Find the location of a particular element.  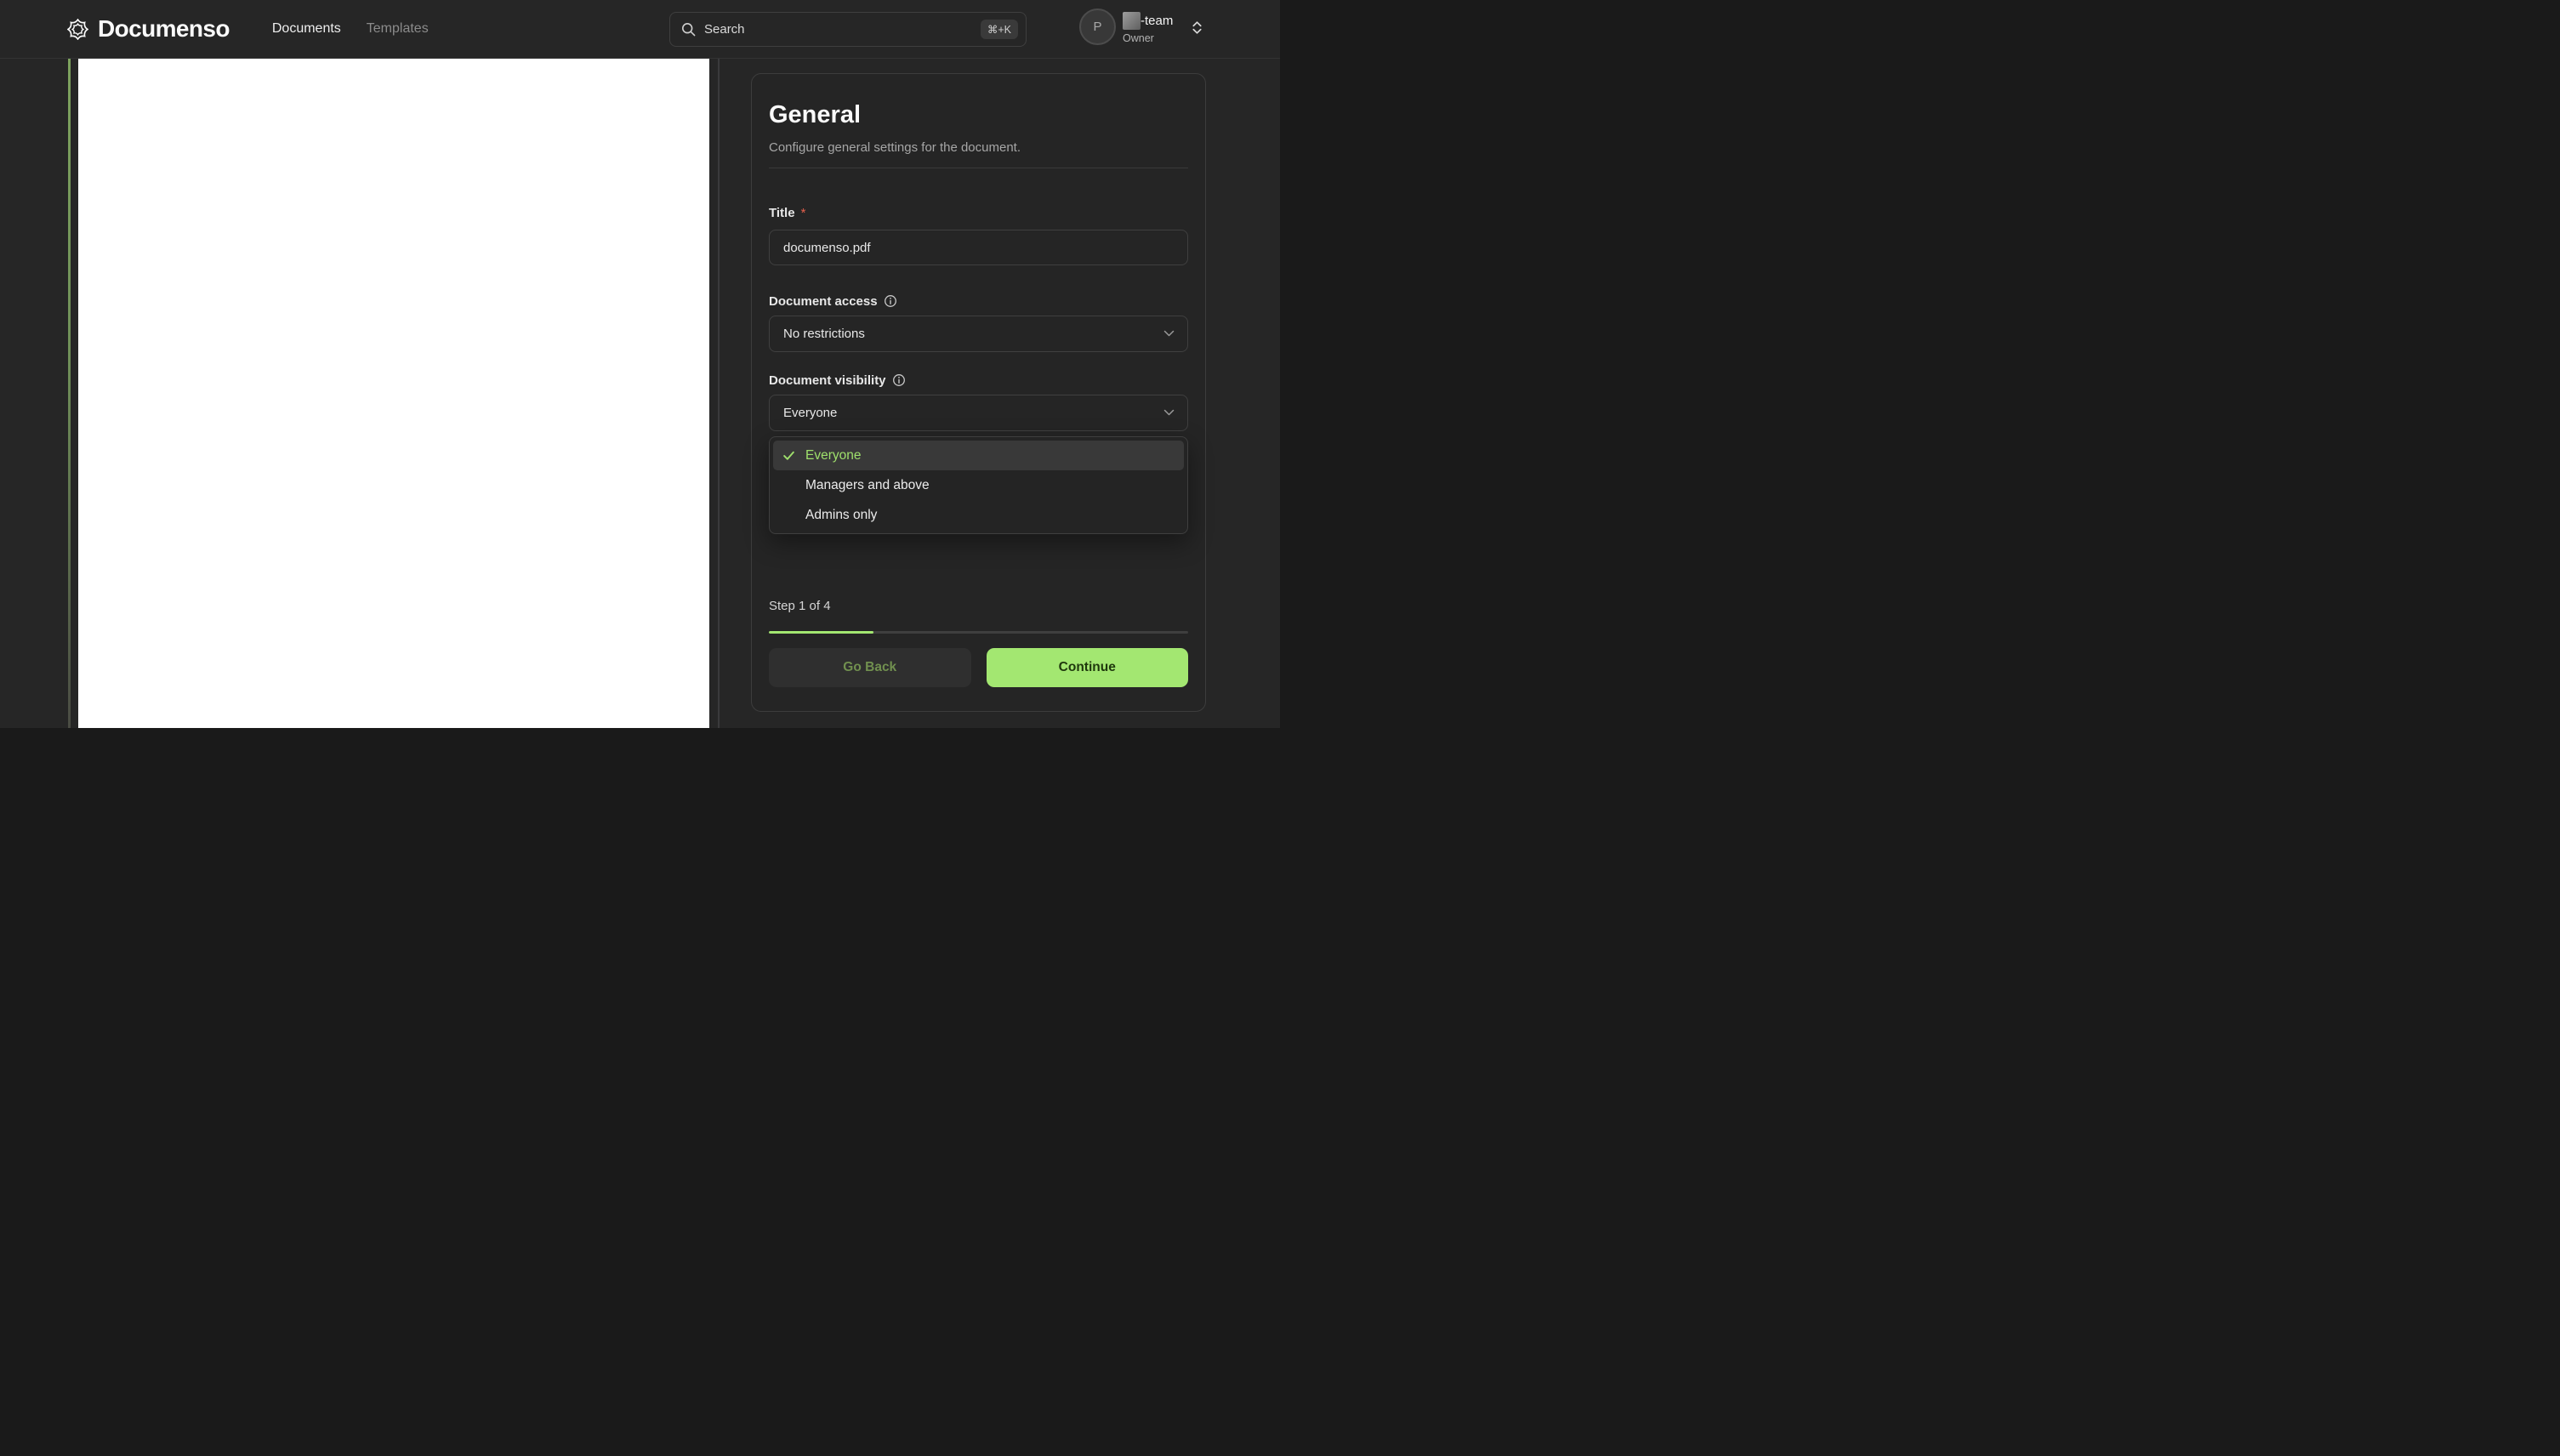

visibility-dropdown-menu: Everyone Managers and above Admins only is located at coordinates (978, 485).